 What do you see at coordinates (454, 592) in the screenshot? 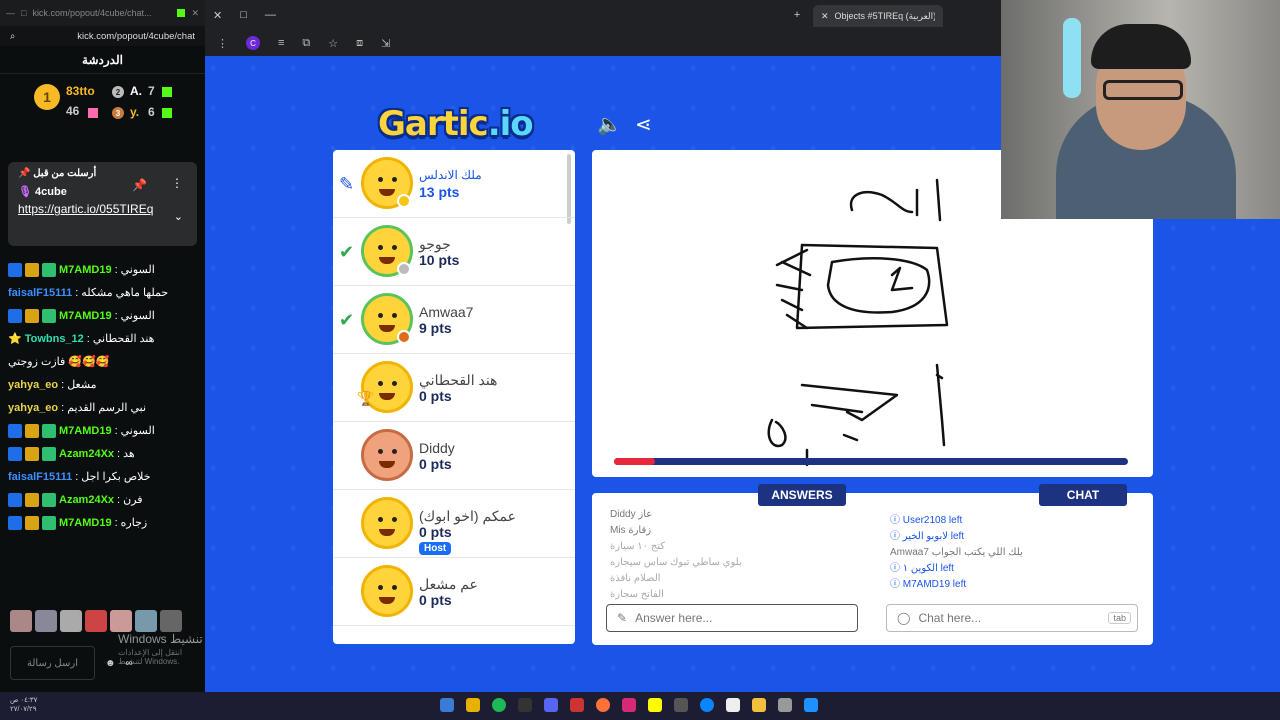
I see `player-row: عم مشعل 0 pts` at bounding box center [454, 592].